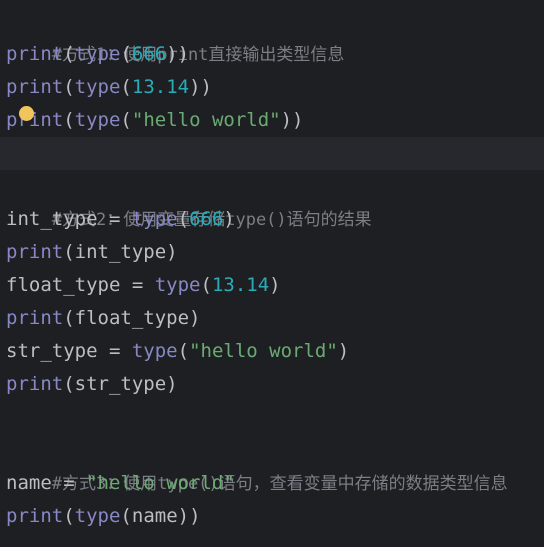 Image resolution: width=544 pixels, height=547 pixels. I want to click on variable-name: name, so click(29, 483).